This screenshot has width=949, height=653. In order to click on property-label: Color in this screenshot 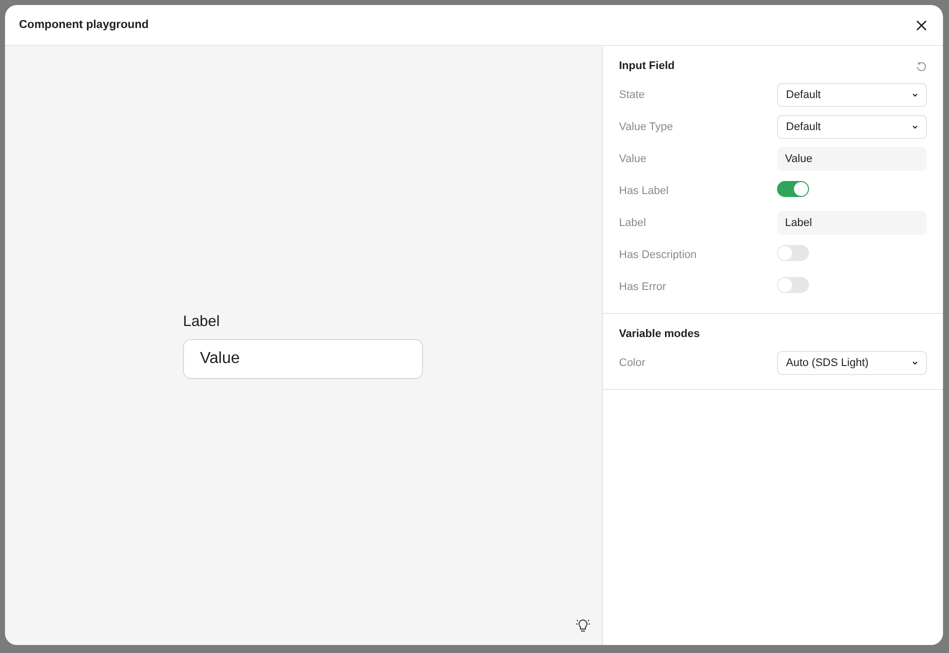, I will do `click(632, 363)`.